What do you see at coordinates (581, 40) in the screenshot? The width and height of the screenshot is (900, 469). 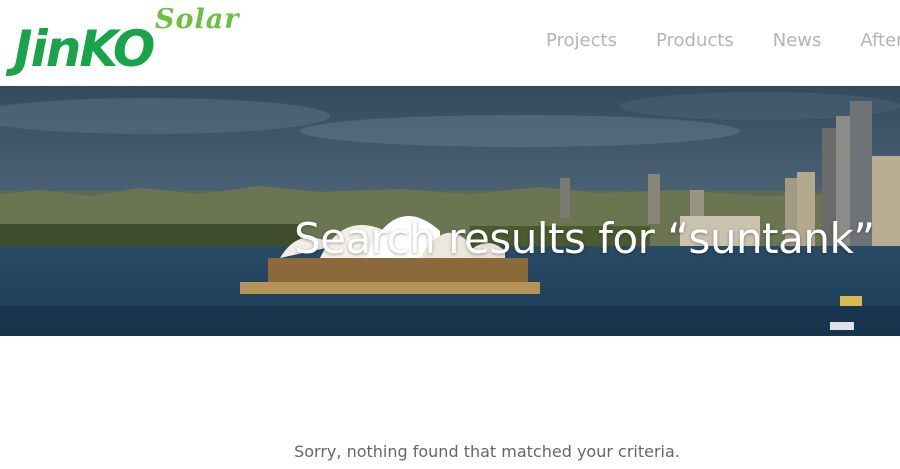 I see `nav-item-projects: Projects` at bounding box center [581, 40].